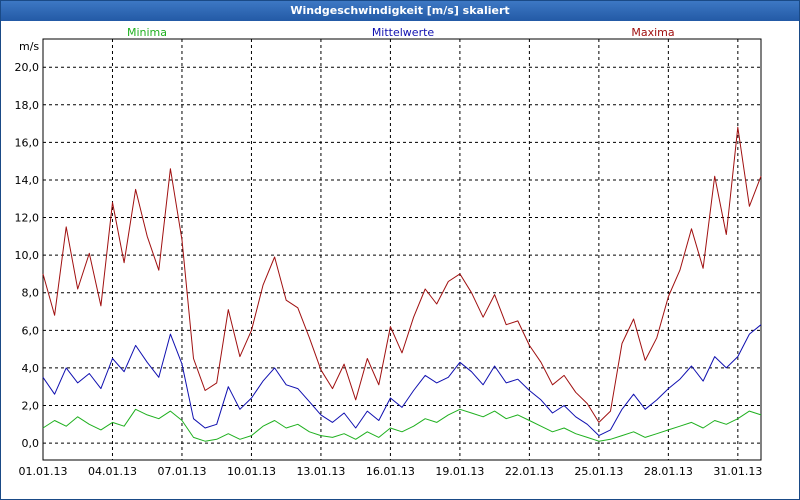  I want to click on y-tick-label: 4,0, so click(31, 368).